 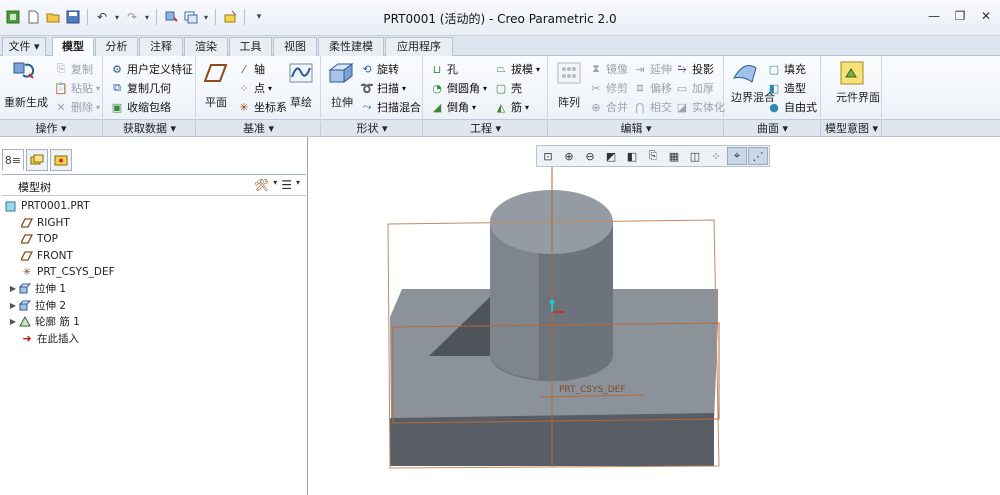 What do you see at coordinates (852, 128) in the screenshot?
I see `group-label-model-intent: 模型意图 ▾` at bounding box center [852, 128].